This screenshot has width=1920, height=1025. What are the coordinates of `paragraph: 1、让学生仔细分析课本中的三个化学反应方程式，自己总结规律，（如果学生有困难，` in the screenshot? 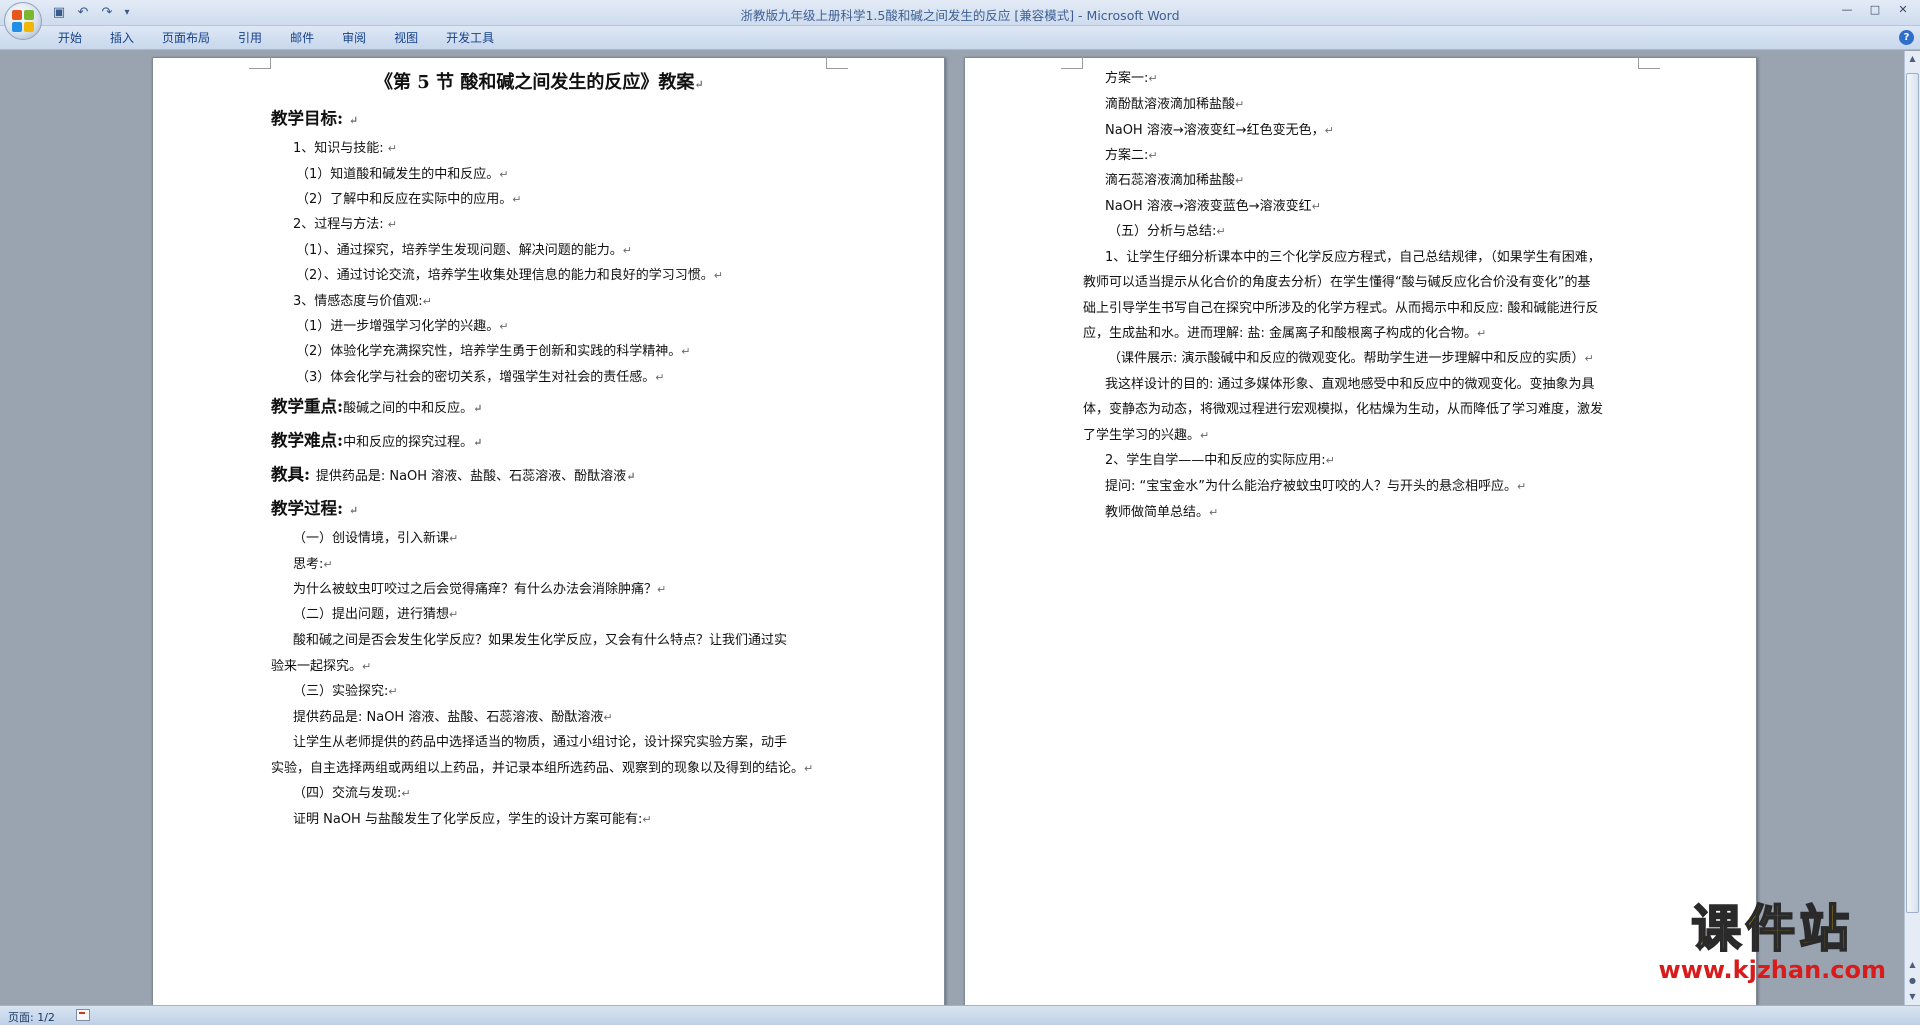 It's located at (1353, 257).